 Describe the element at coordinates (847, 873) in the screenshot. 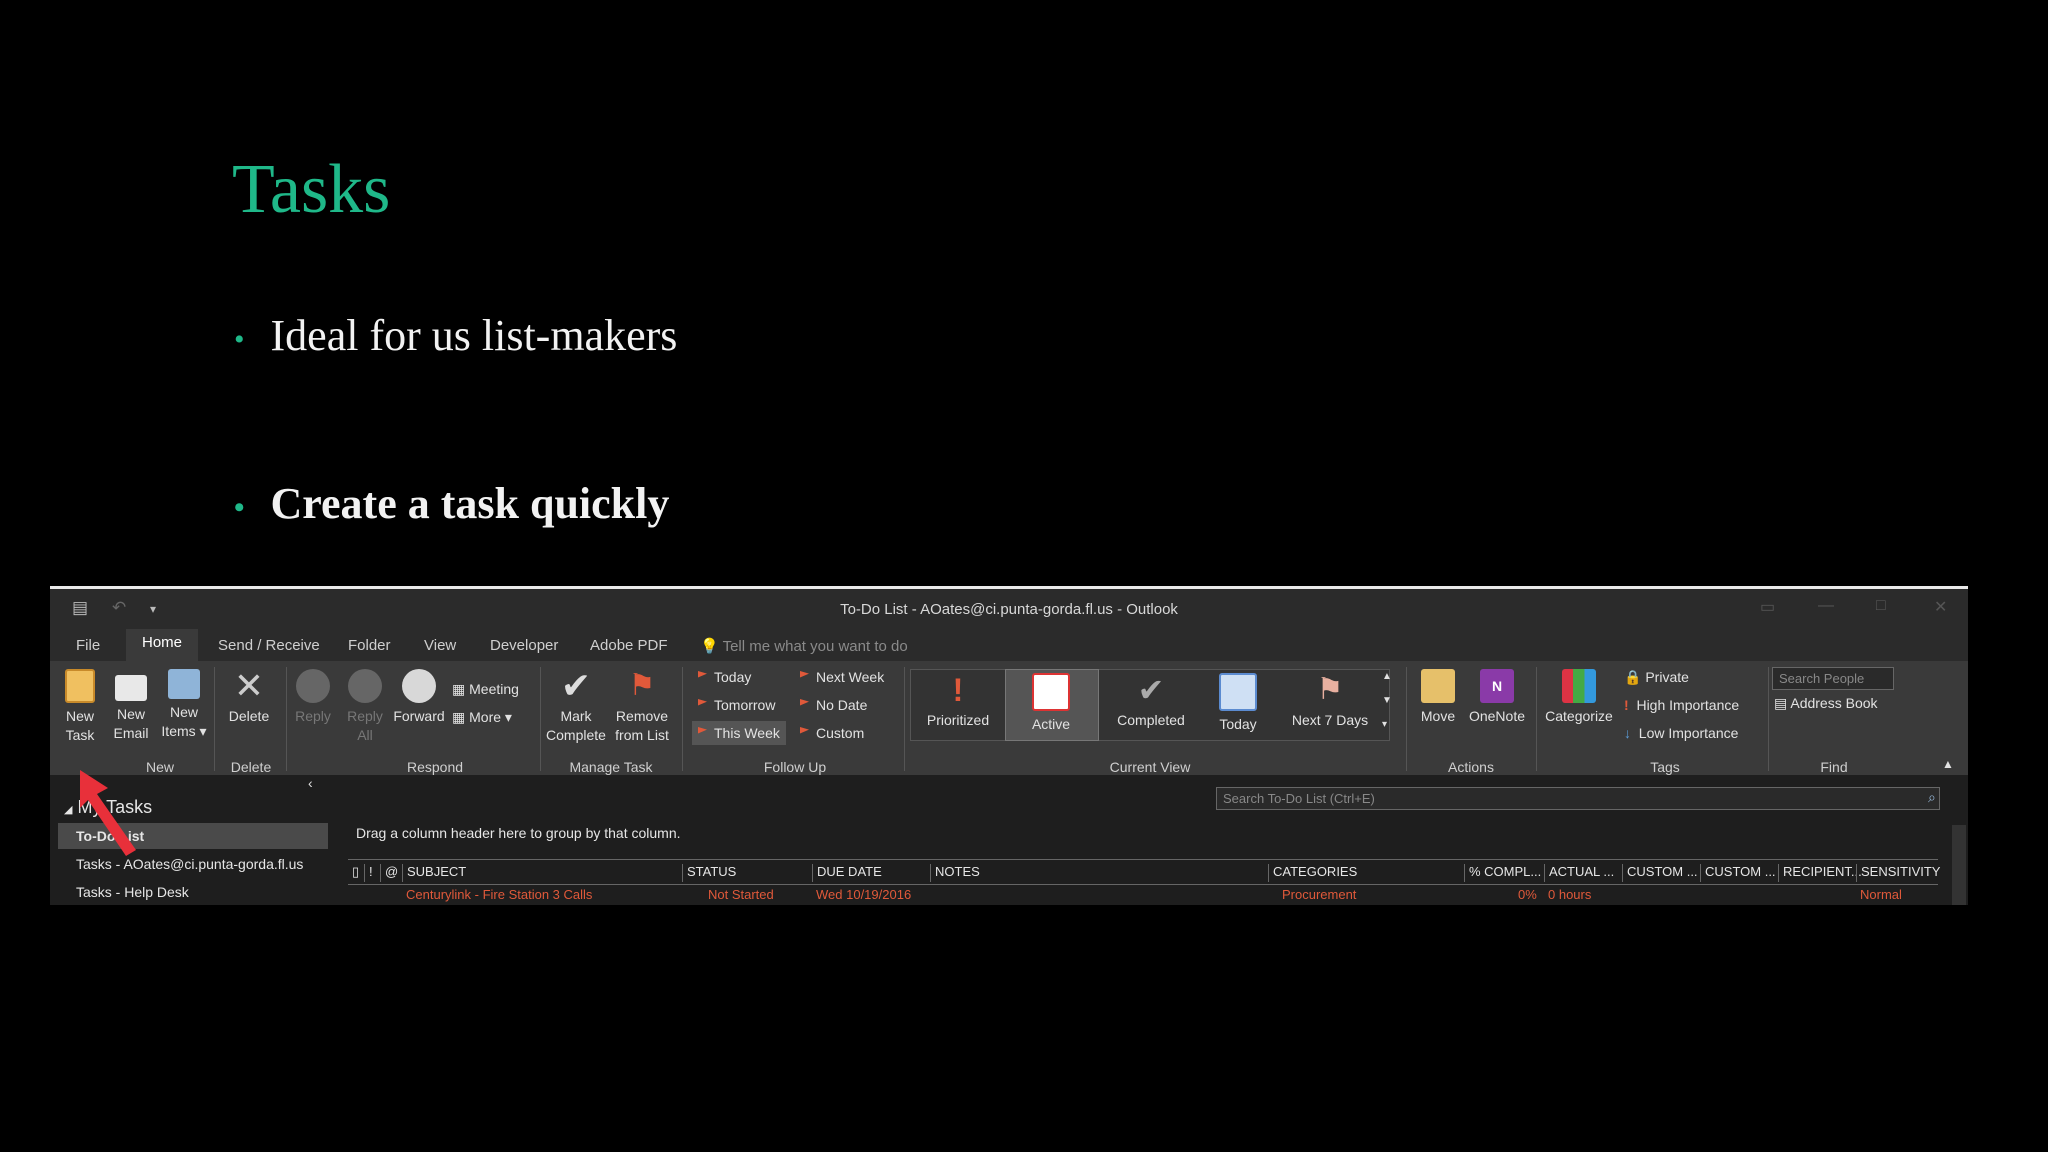

I see `col-due-date: DUE DATE` at that location.